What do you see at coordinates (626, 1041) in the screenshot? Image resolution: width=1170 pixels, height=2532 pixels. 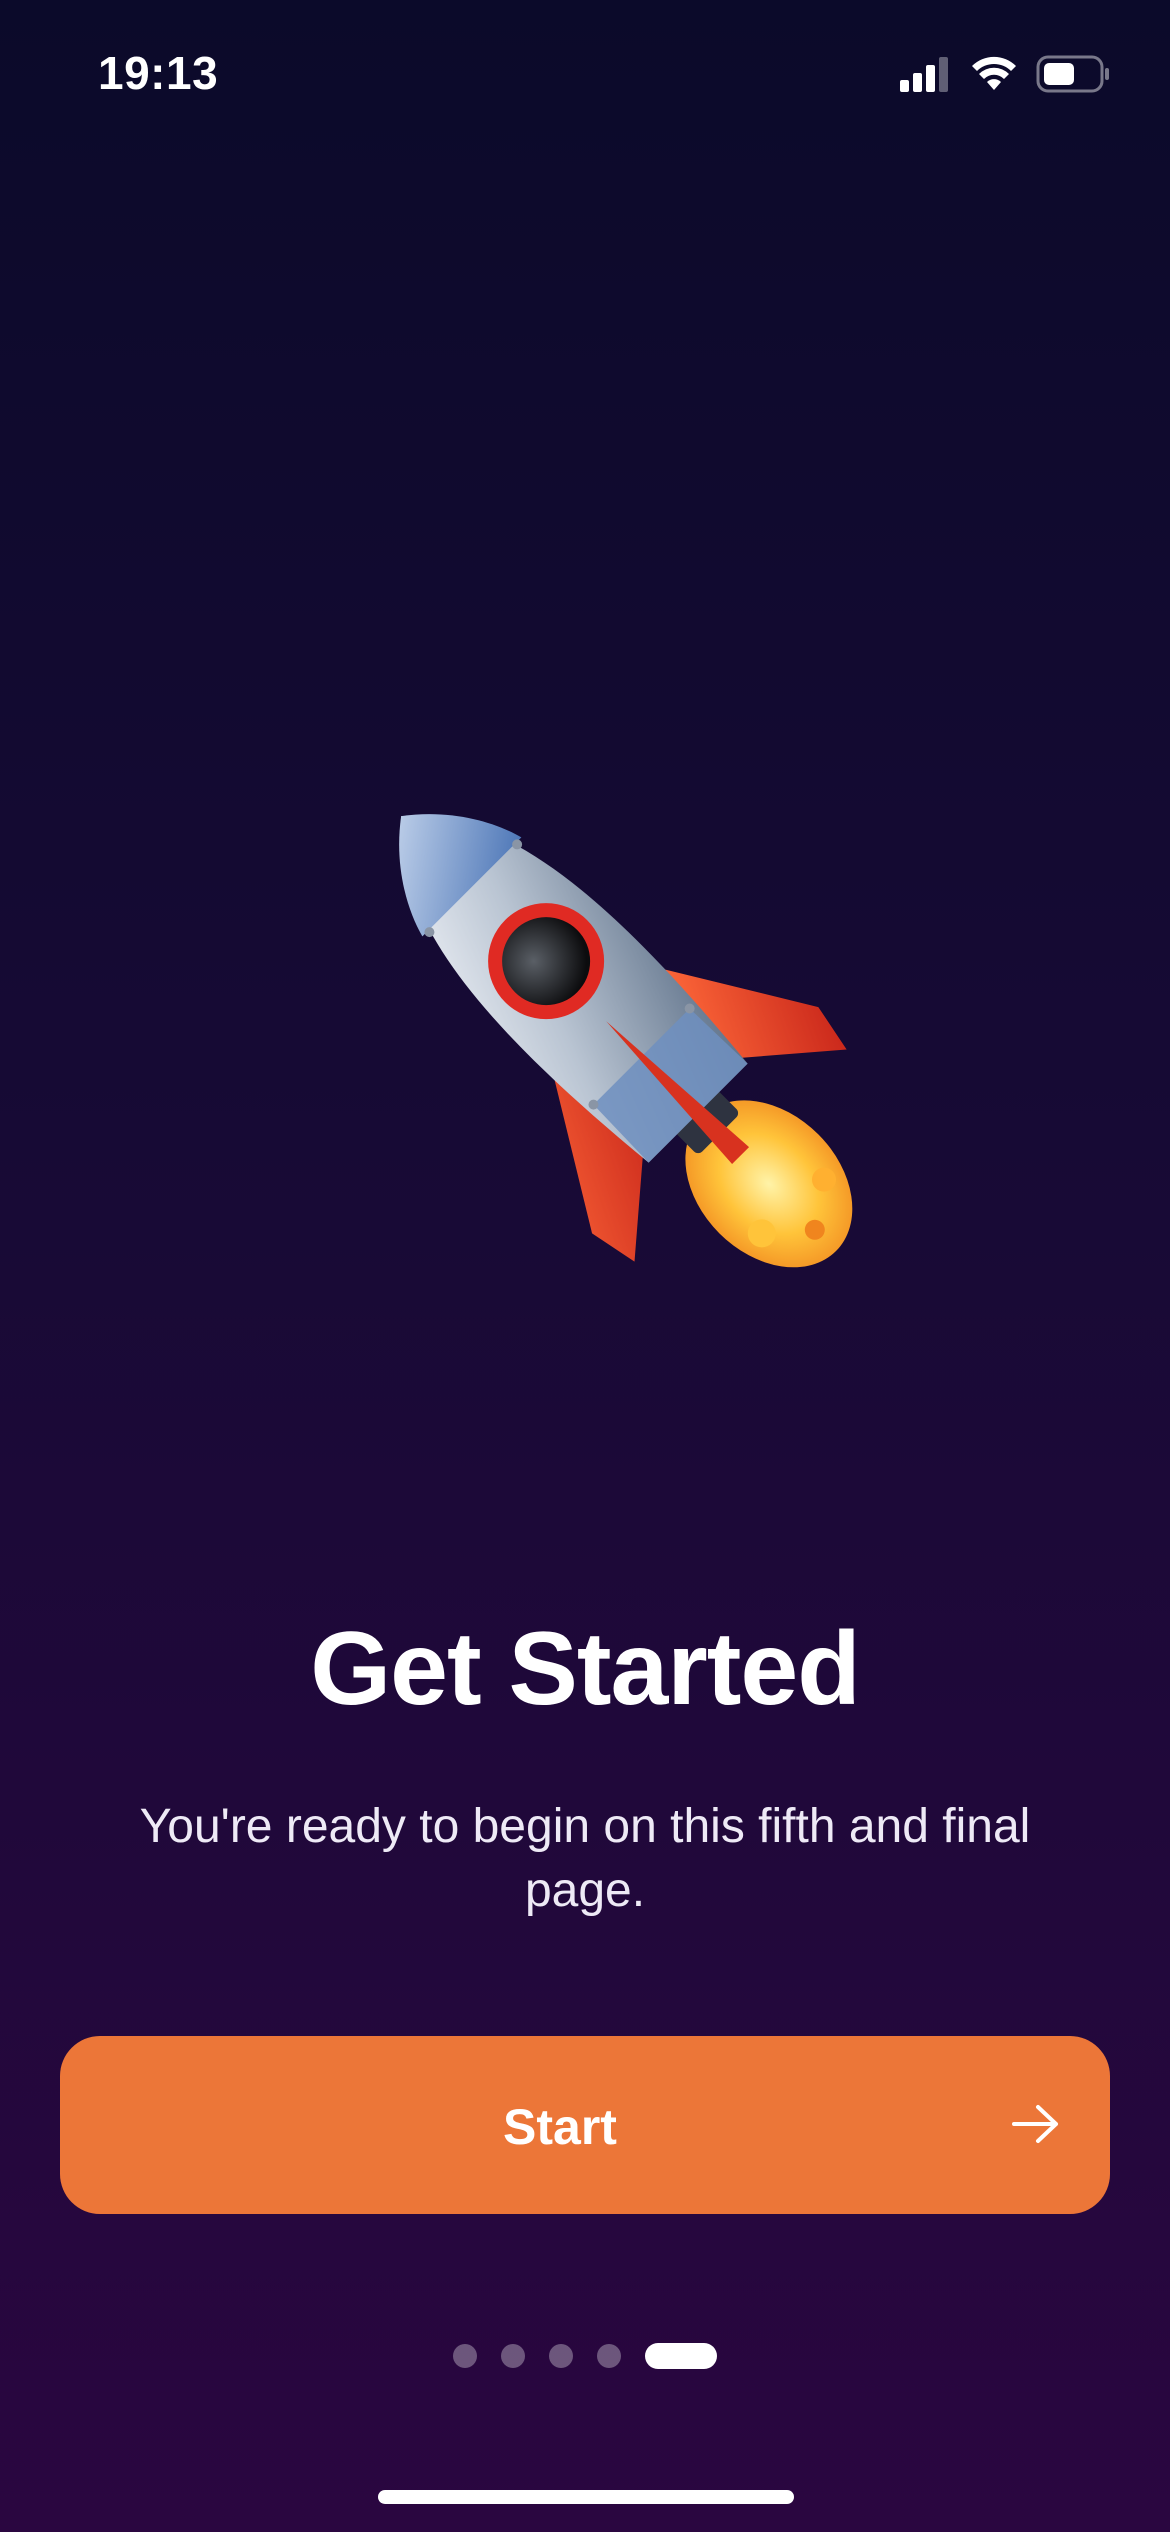 I see `rocket-icon` at bounding box center [626, 1041].